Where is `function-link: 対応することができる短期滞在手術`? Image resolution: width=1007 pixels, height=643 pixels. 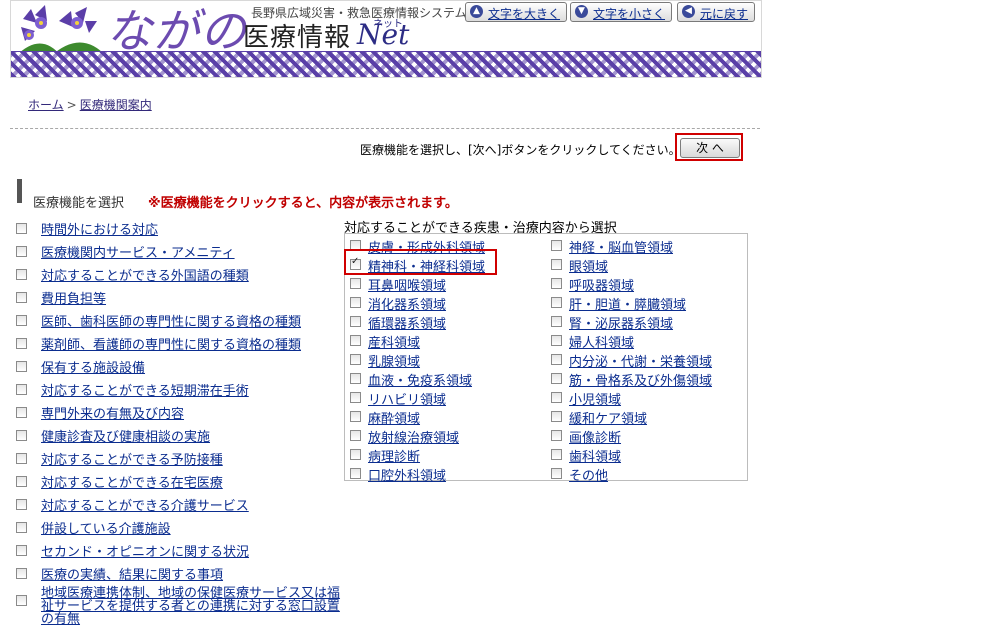 function-link: 対応することができる短期滞在手術 is located at coordinates (145, 389).